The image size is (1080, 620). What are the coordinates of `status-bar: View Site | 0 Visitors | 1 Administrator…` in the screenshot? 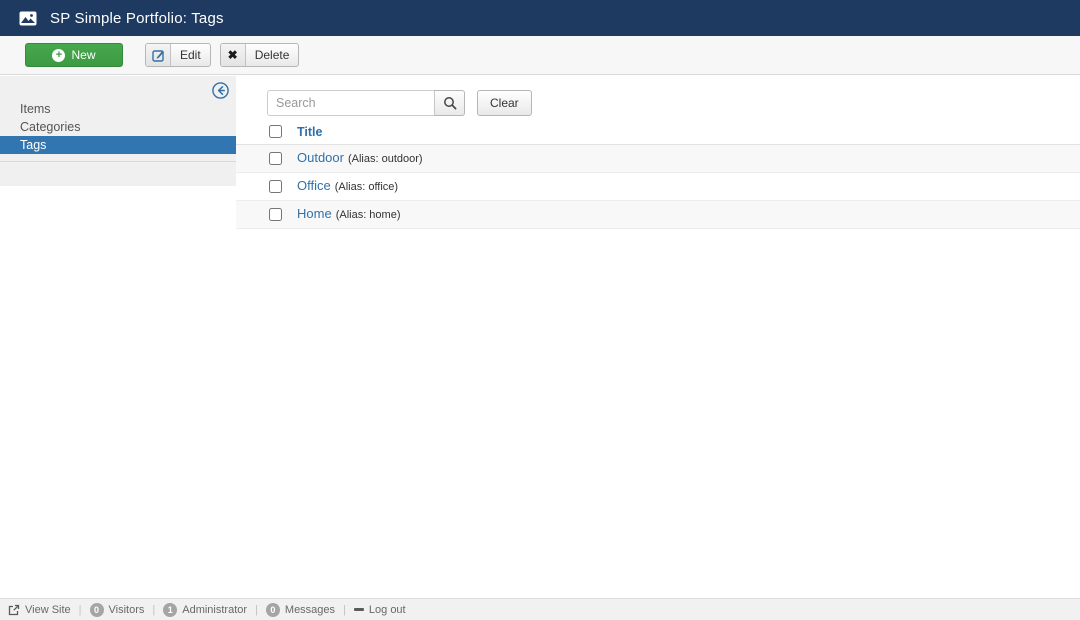 It's located at (540, 609).